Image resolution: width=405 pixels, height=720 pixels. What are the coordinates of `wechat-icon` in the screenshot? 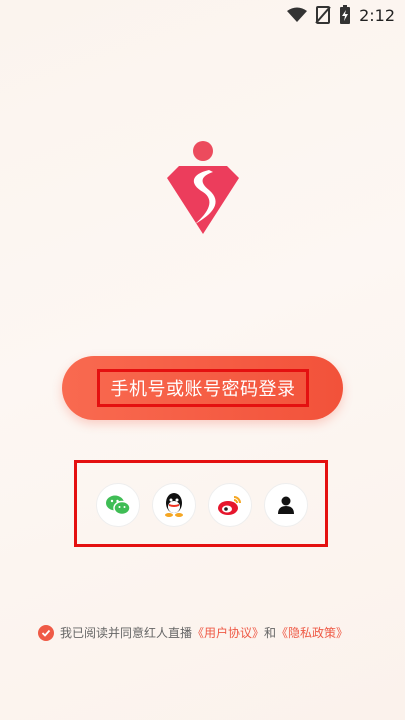 It's located at (118, 505).